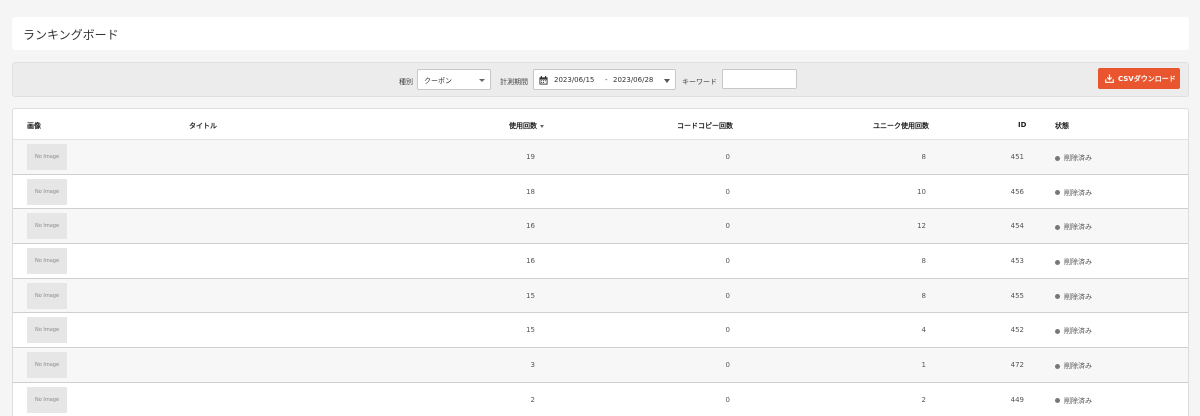 This screenshot has height=416, width=1200. I want to click on sort-desc-icon, so click(542, 126).